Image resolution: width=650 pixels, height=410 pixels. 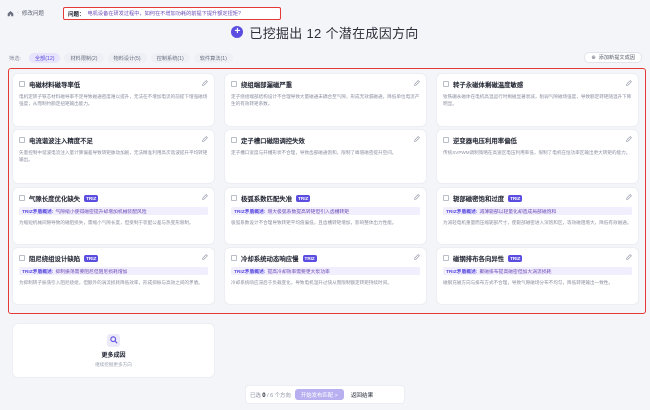 What do you see at coordinates (32, 14) in the screenshot?
I see `back-label: 修改问题` at bounding box center [32, 14].